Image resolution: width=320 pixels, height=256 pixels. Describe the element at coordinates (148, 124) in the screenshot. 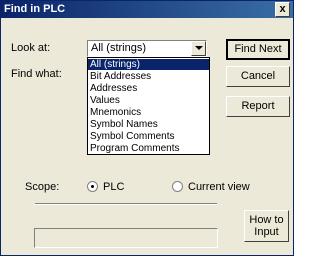

I see `option-symbol-names: Symbol Names` at that location.